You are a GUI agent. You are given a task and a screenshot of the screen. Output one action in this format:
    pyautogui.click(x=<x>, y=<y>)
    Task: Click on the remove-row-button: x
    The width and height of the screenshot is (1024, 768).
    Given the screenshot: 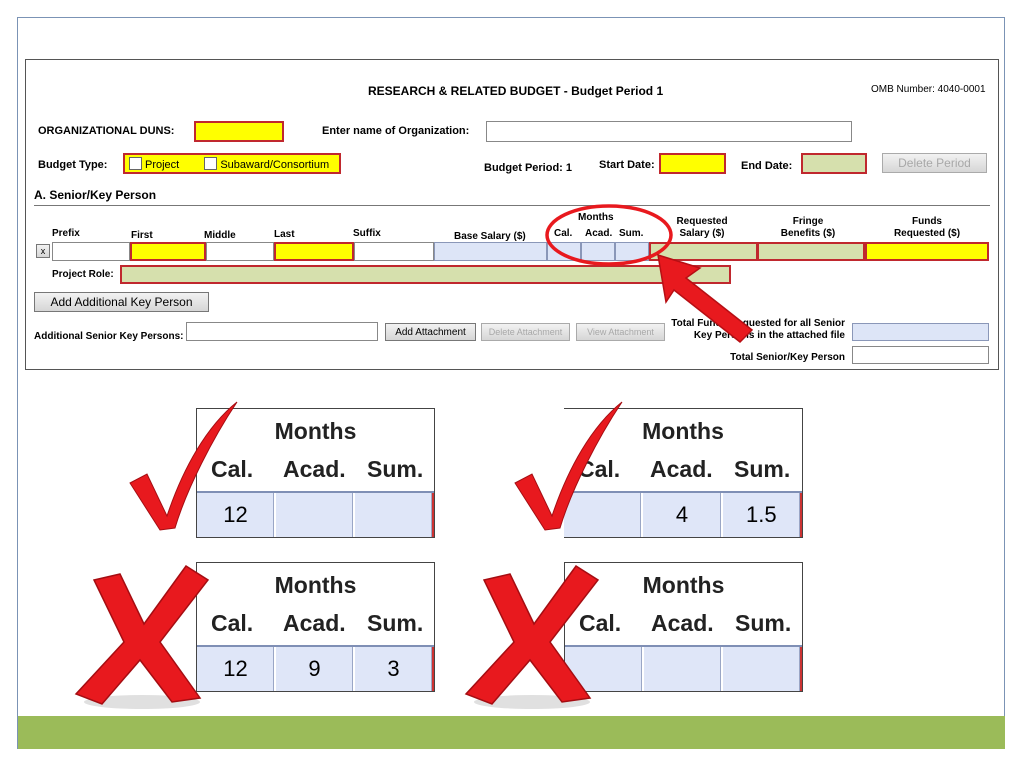 What is the action you would take?
    pyautogui.click(x=43, y=251)
    